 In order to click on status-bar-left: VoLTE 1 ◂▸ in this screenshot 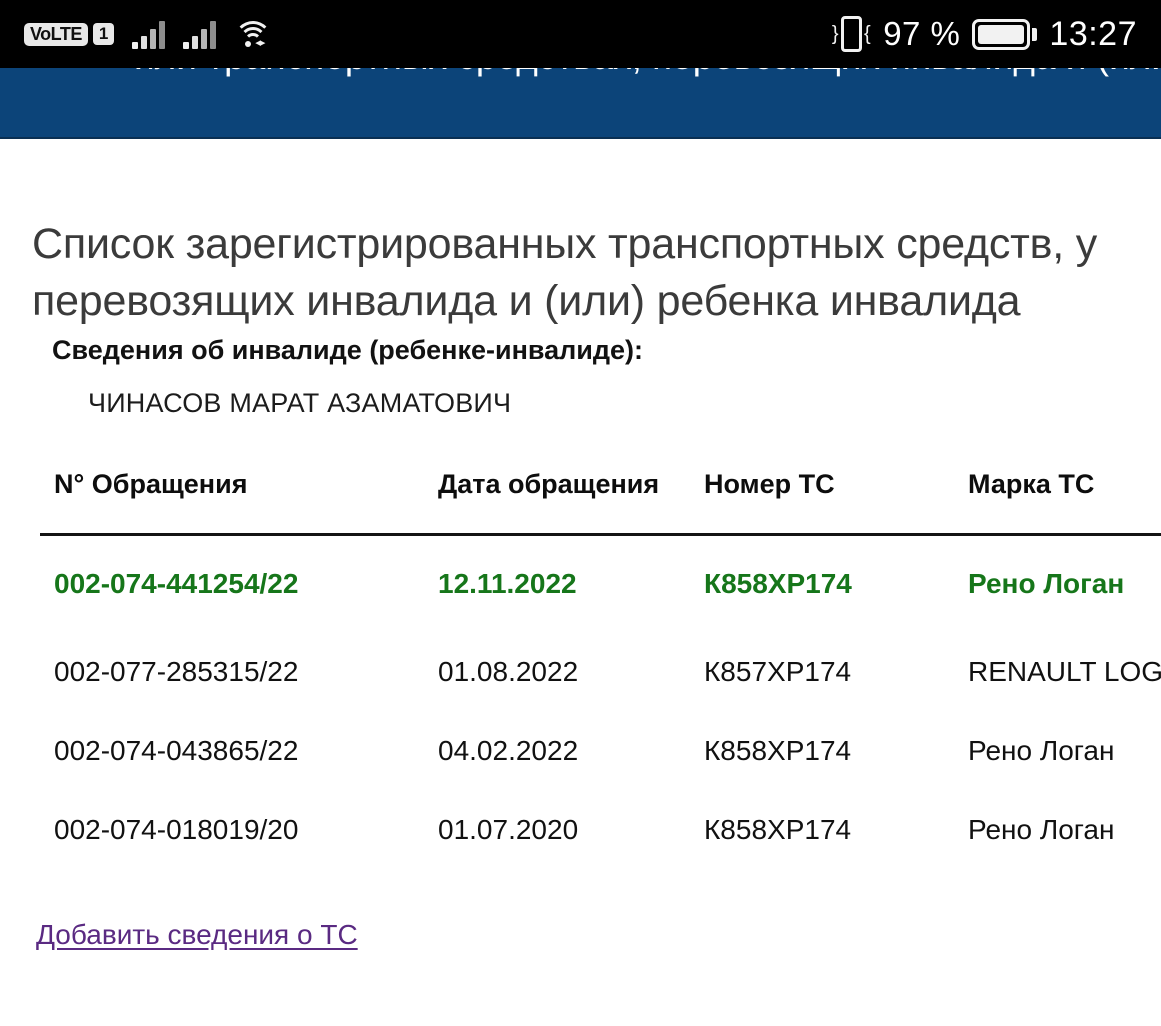, I will do `click(148, 34)`.